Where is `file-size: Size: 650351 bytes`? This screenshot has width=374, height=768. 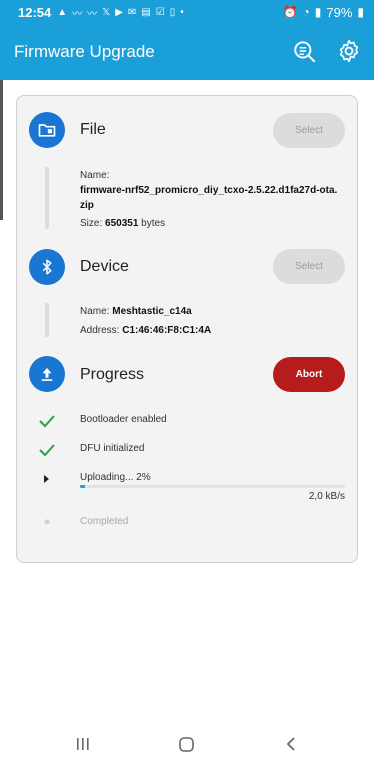 file-size: Size: 650351 bytes is located at coordinates (122, 223).